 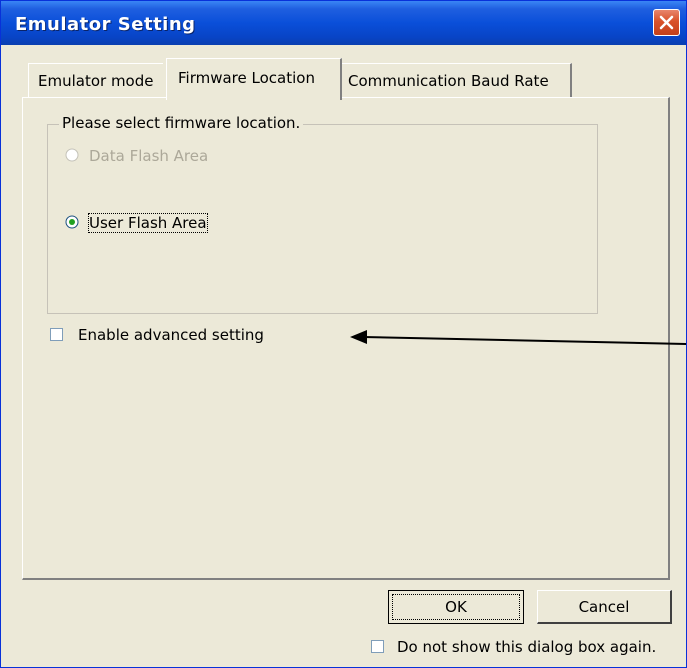 I want to click on radio-unselected-icon, so click(x=72, y=155).